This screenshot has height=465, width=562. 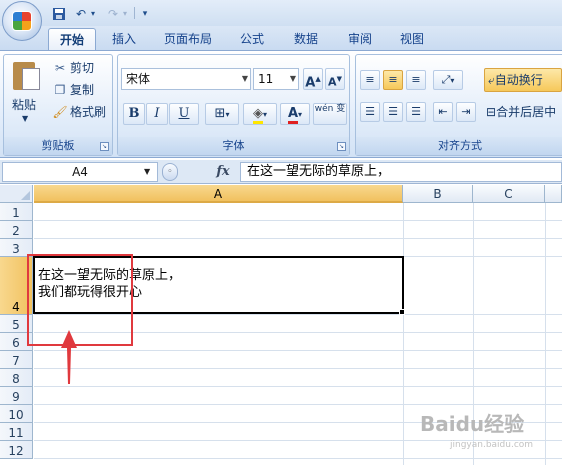 What do you see at coordinates (58, 146) in the screenshot?
I see `clipboard-group-label: 剪贴板` at bounding box center [58, 146].